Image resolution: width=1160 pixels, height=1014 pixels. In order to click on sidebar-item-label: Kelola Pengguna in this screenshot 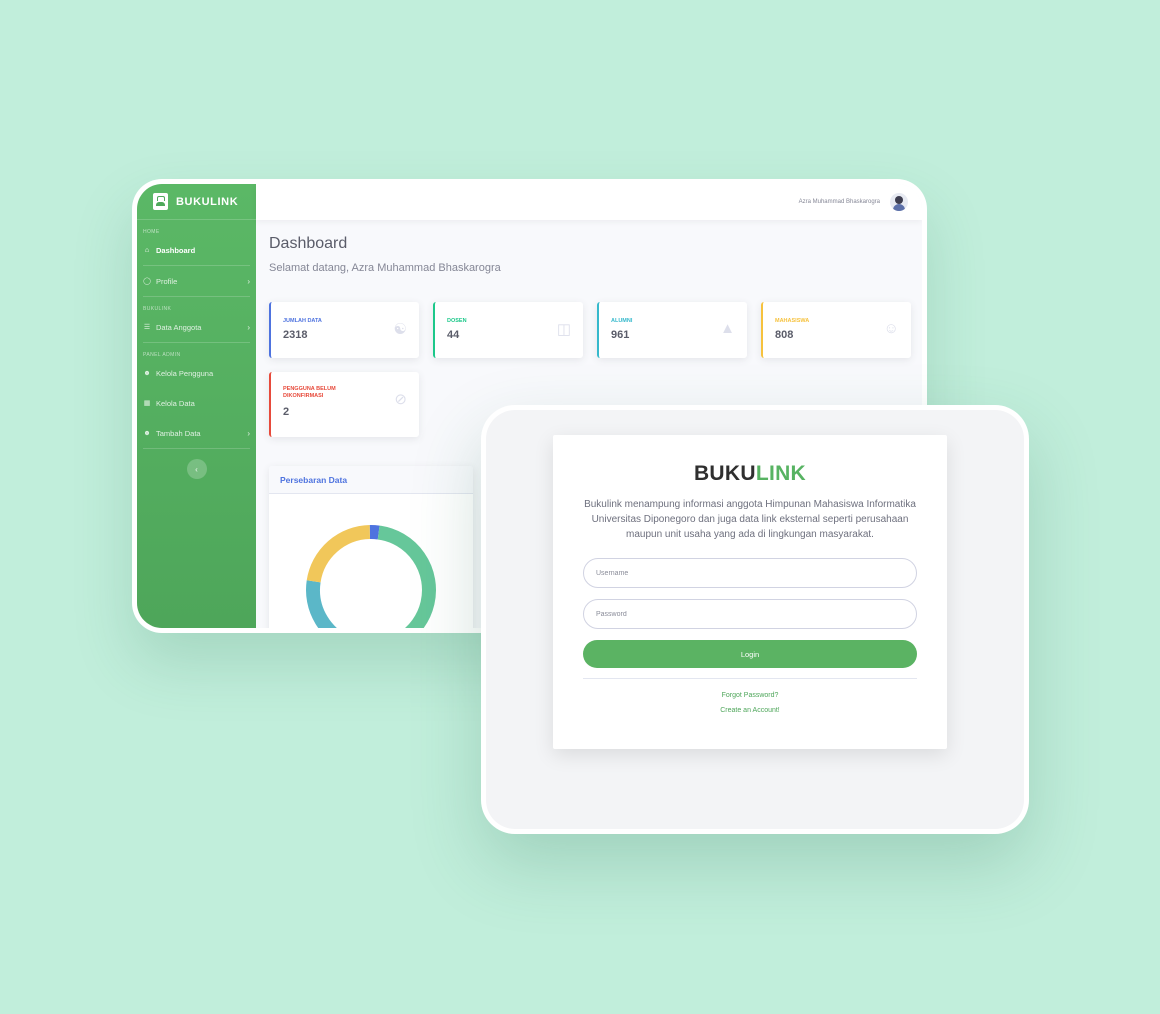, I will do `click(185, 373)`.